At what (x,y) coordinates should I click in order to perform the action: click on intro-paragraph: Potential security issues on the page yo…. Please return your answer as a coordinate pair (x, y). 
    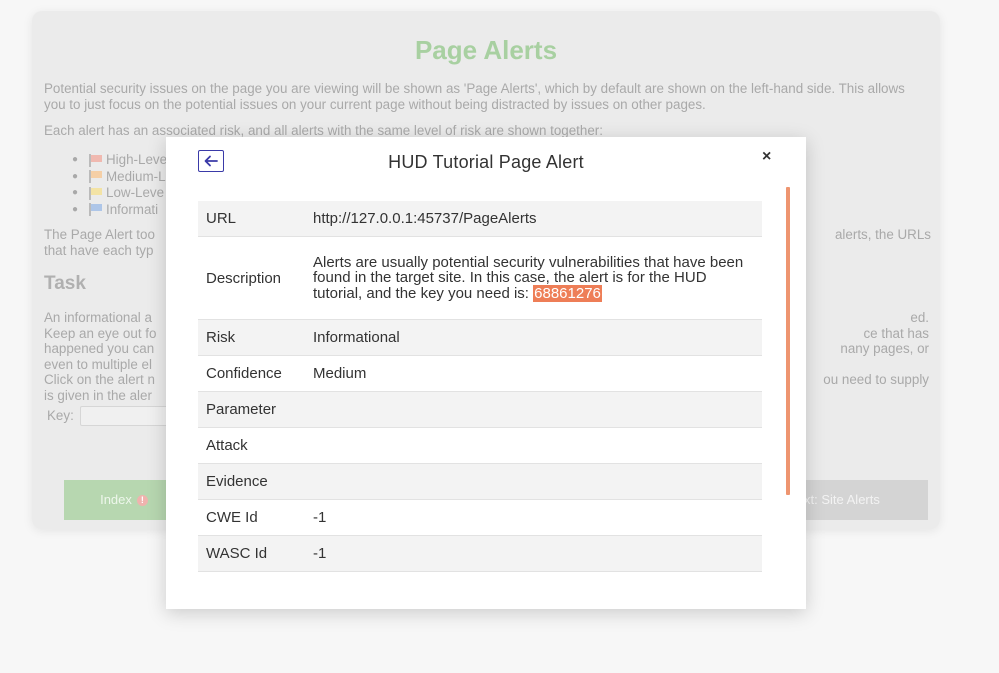
    Looking at the image, I should click on (474, 96).